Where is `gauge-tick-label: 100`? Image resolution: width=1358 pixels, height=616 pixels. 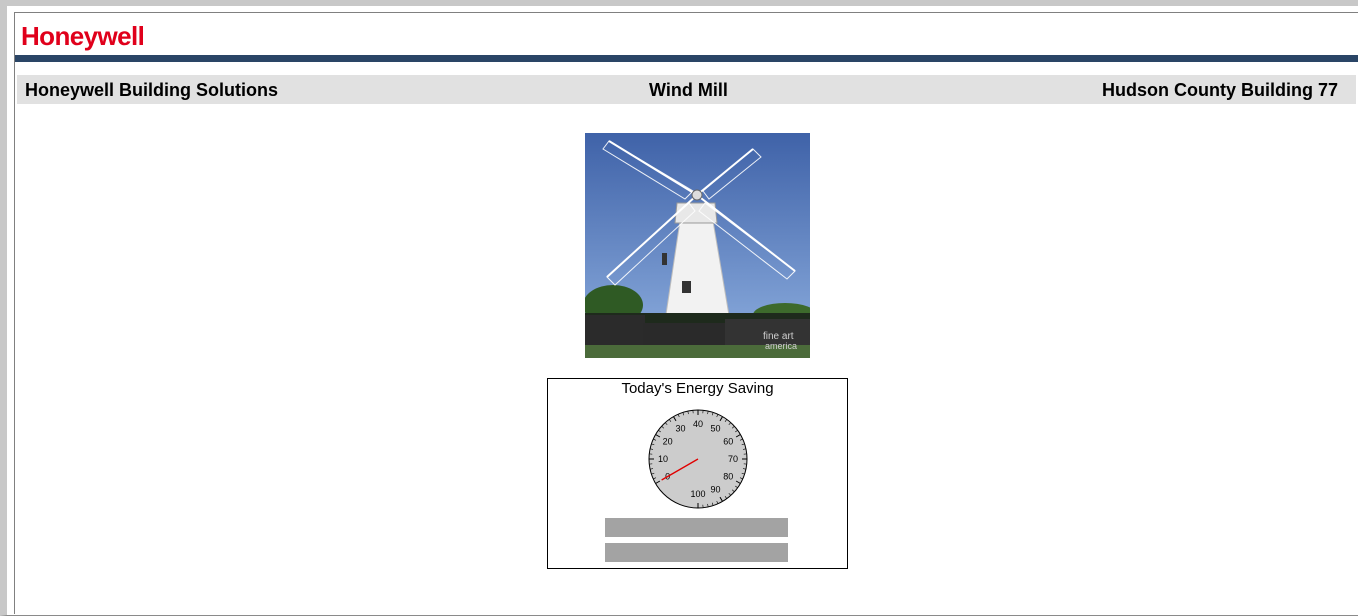 gauge-tick-label: 100 is located at coordinates (697, 494).